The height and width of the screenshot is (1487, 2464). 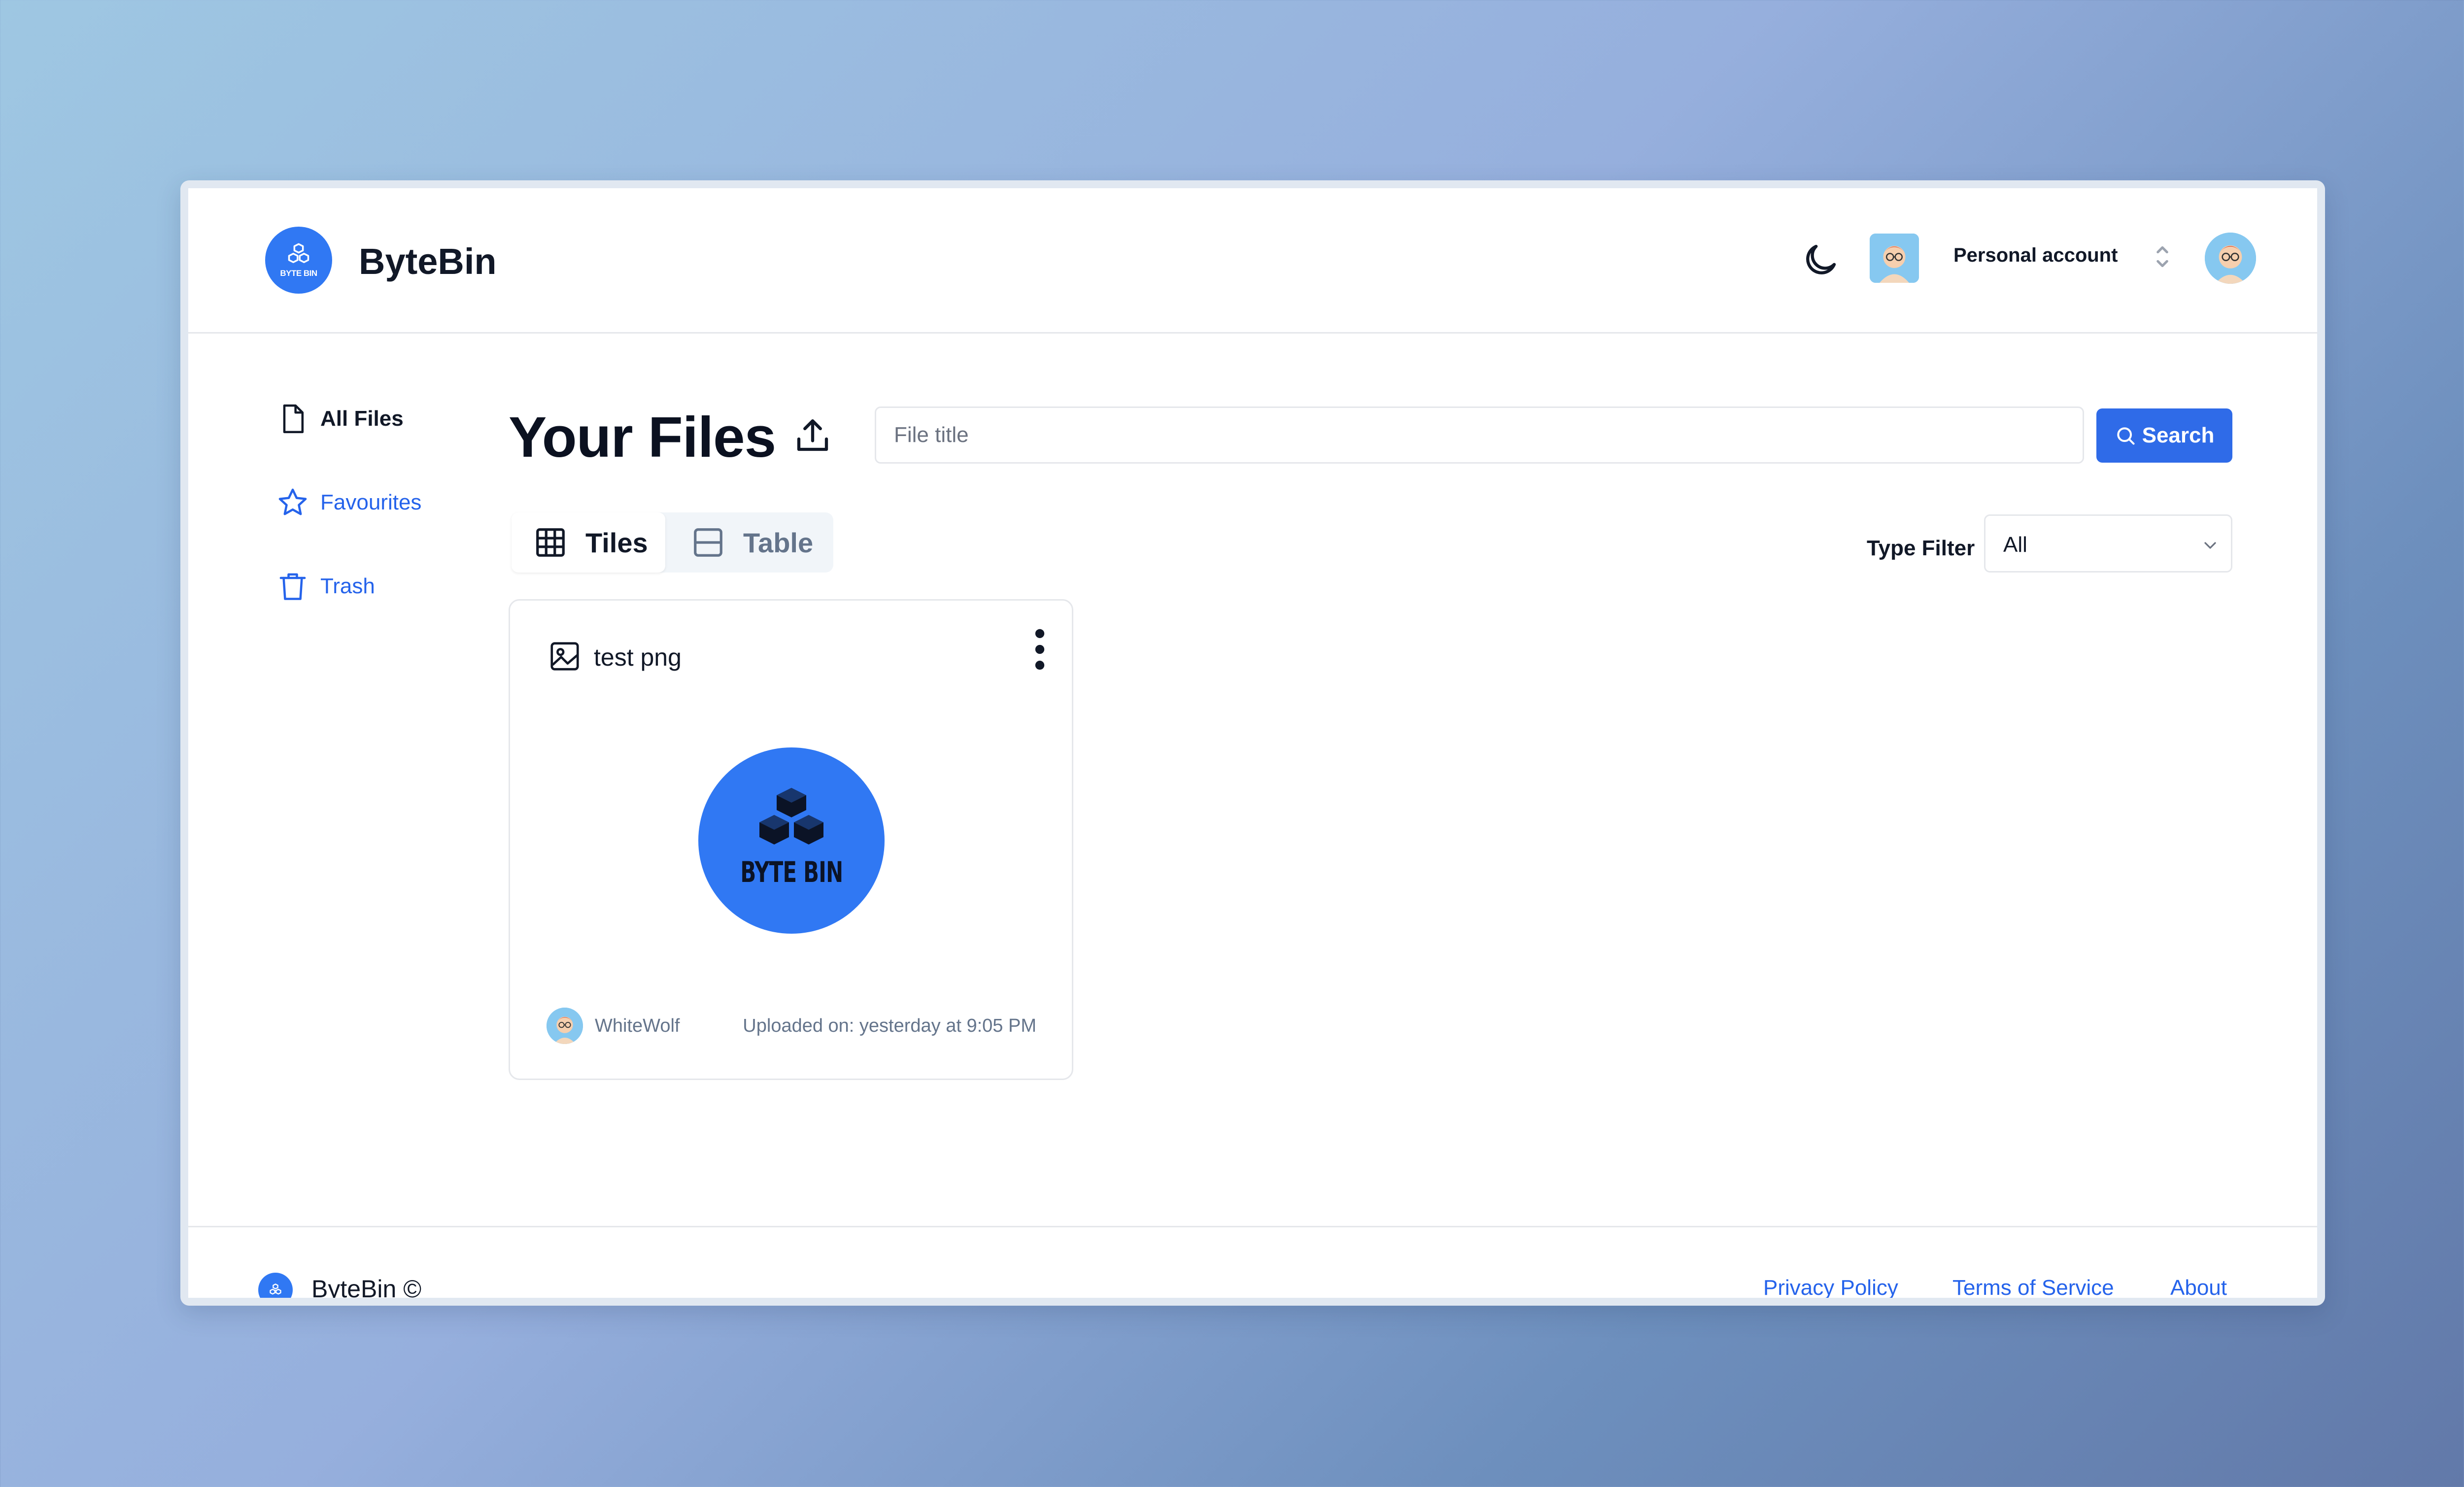 I want to click on star-icon, so click(x=292, y=501).